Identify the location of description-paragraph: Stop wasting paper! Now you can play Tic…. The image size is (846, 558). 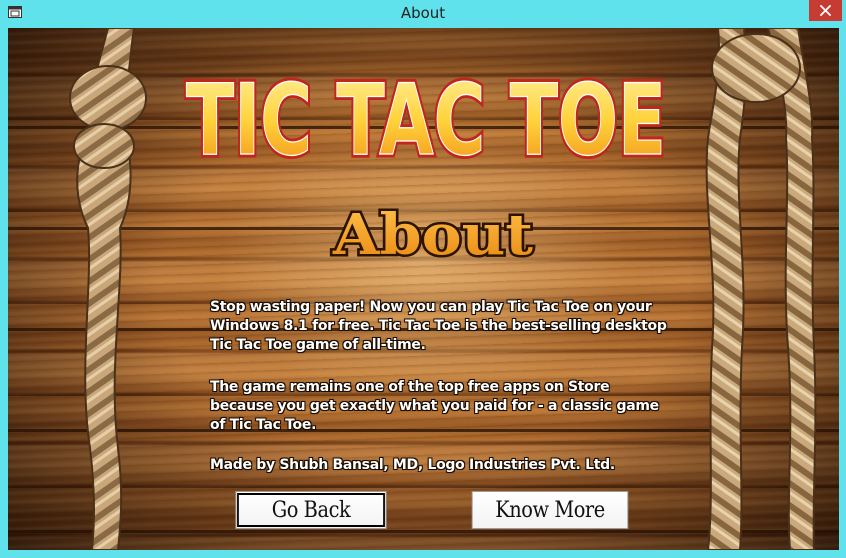
(438, 326).